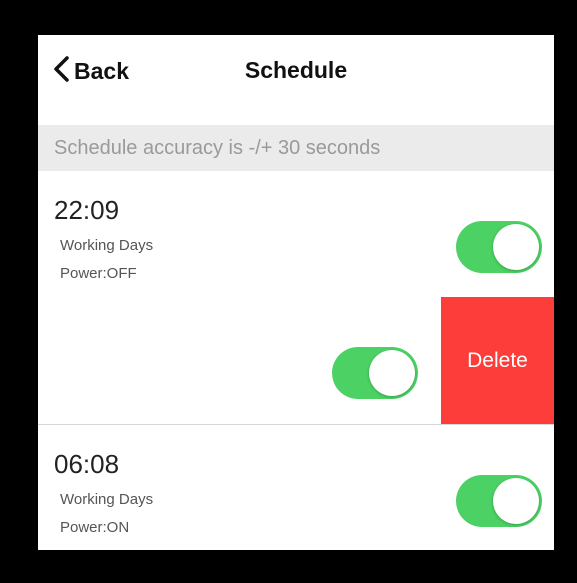  What do you see at coordinates (95, 527) in the screenshot?
I see `schedule-power: Power:ON` at bounding box center [95, 527].